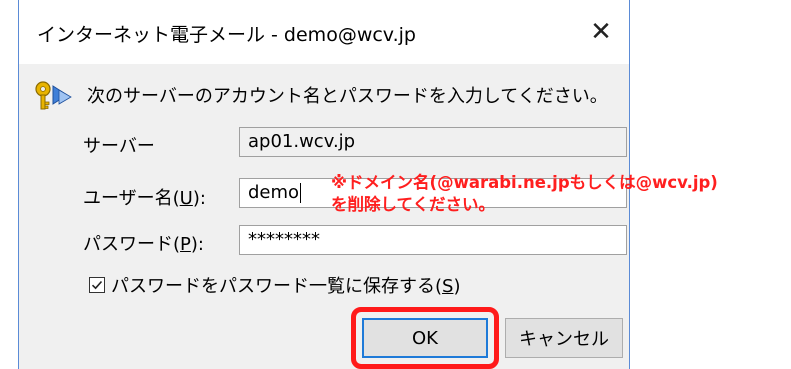  I want to click on server-label: サーバー, so click(119, 146).